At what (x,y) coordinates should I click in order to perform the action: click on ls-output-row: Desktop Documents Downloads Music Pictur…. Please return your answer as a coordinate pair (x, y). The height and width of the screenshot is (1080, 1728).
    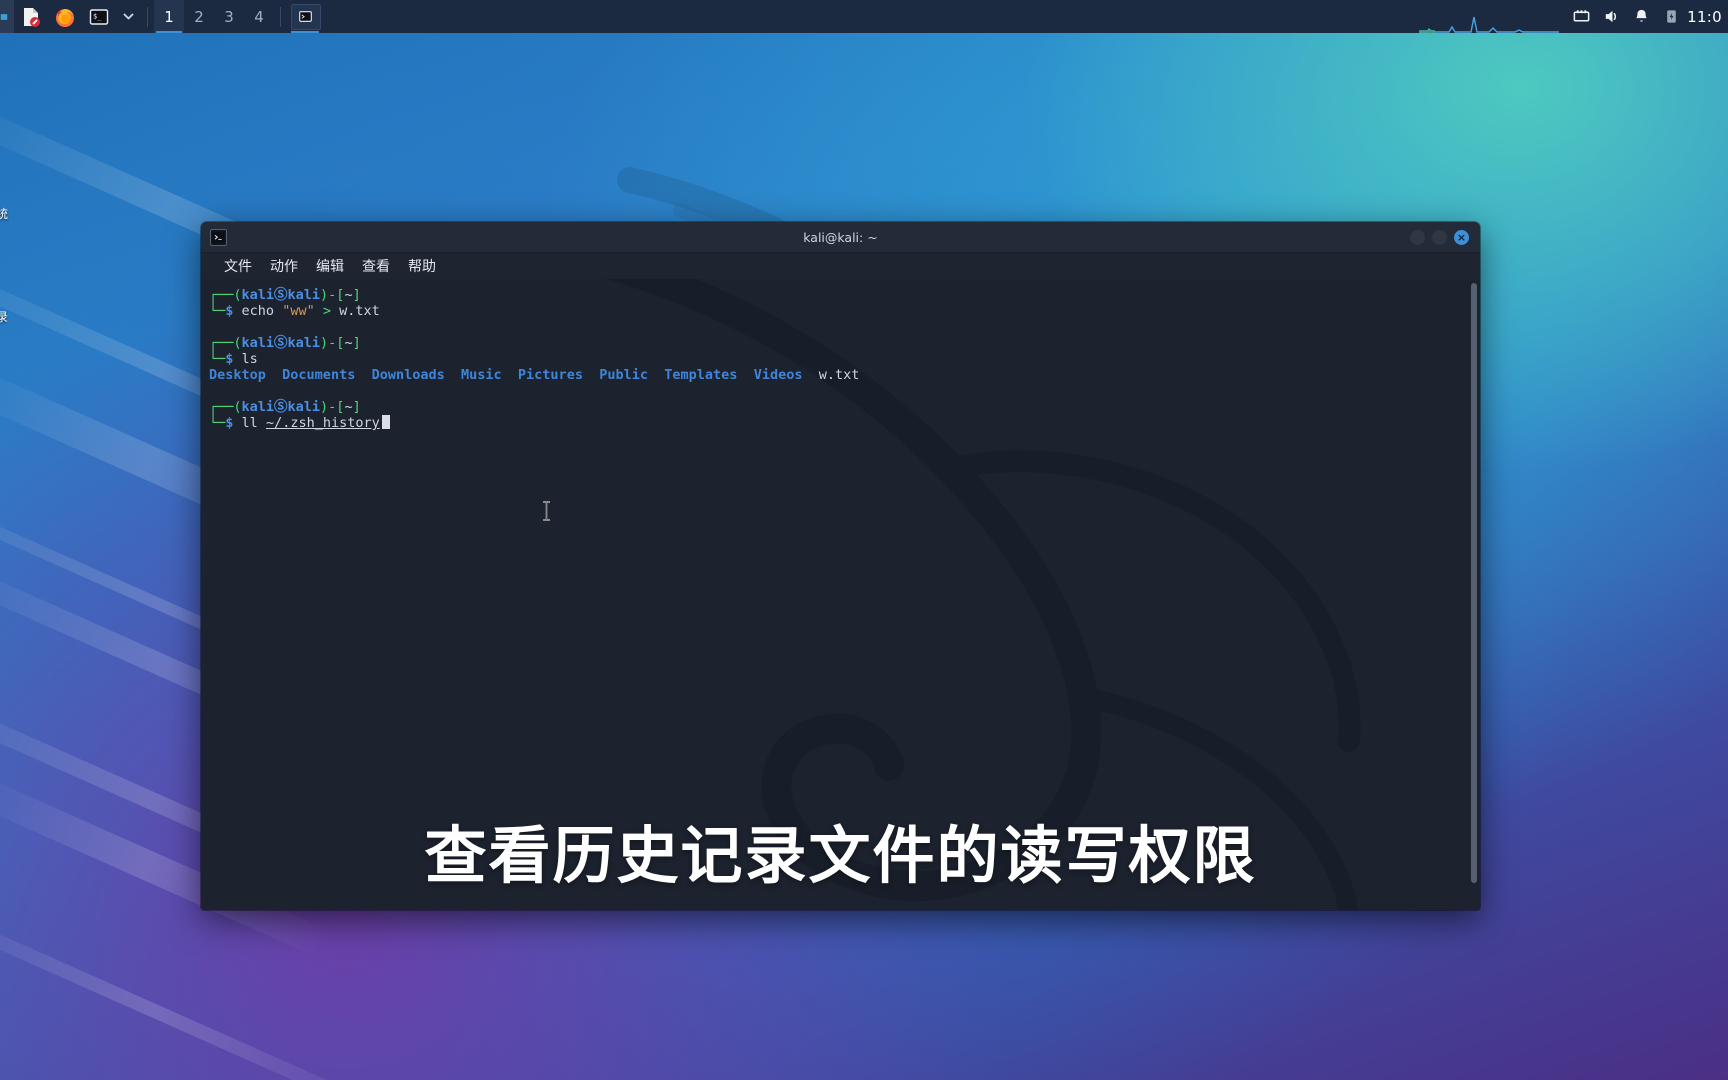
    Looking at the image, I should click on (534, 375).